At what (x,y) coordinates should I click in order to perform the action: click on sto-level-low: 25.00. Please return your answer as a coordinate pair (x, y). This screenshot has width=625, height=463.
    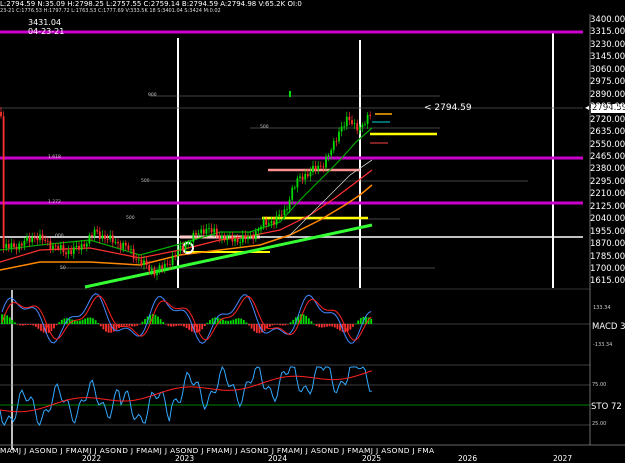
    Looking at the image, I should click on (599, 424).